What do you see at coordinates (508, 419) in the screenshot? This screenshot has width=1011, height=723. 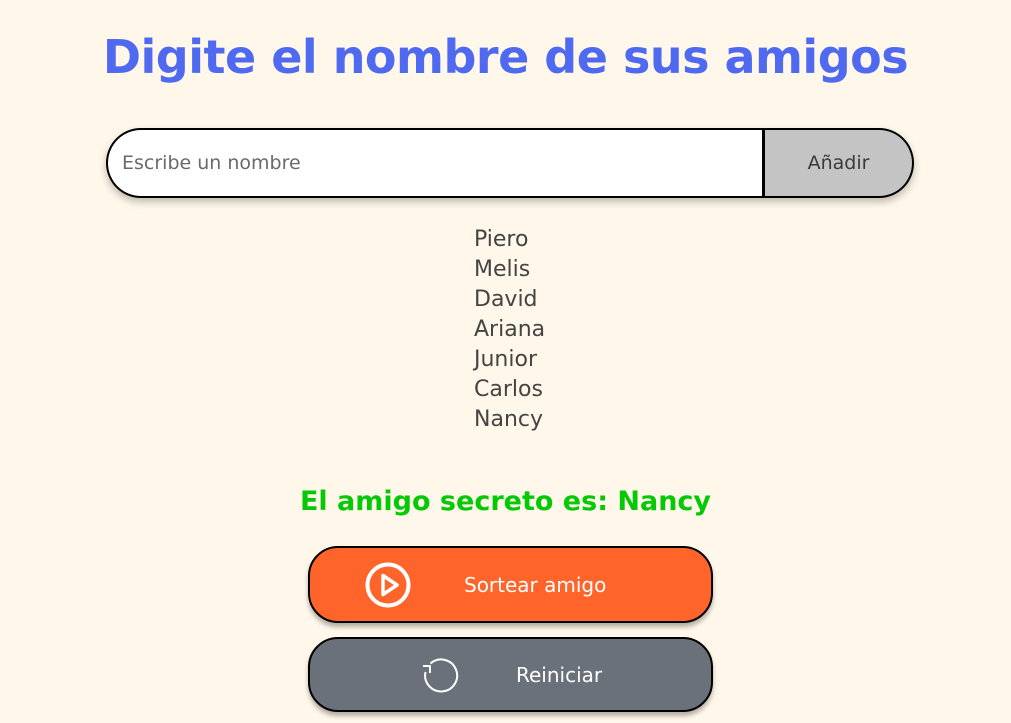 I see `list-item: Nancy` at bounding box center [508, 419].